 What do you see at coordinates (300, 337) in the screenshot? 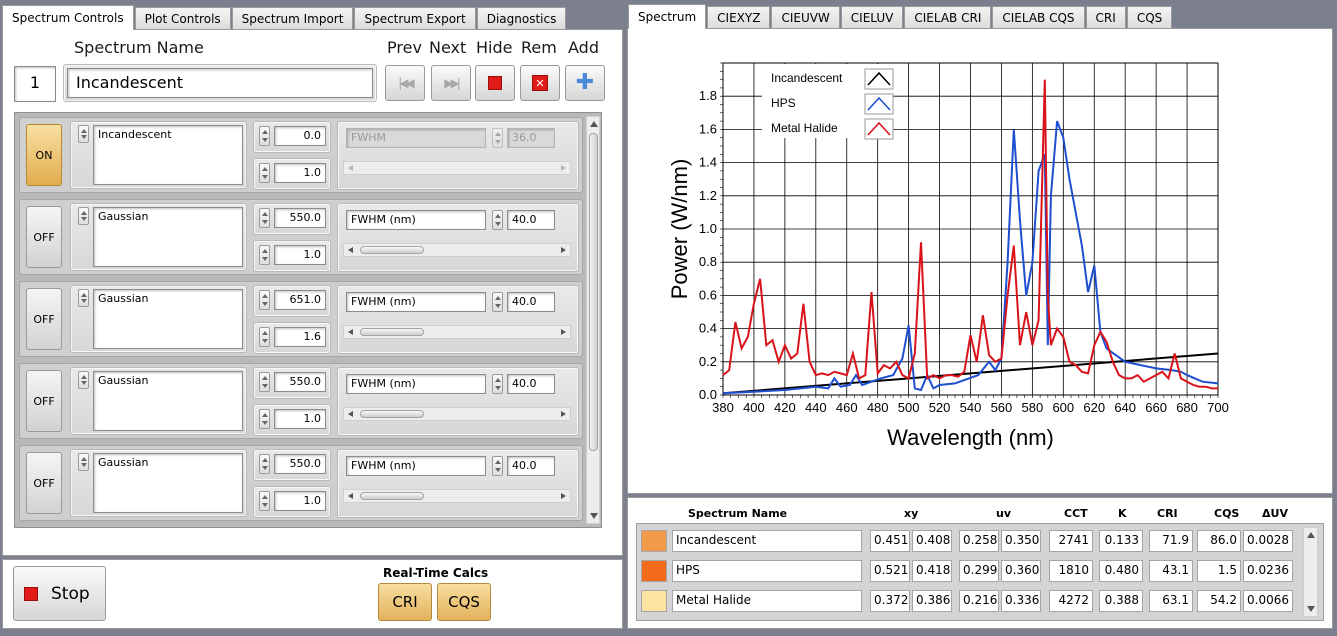
I see `scale-field: 1.6` at bounding box center [300, 337].